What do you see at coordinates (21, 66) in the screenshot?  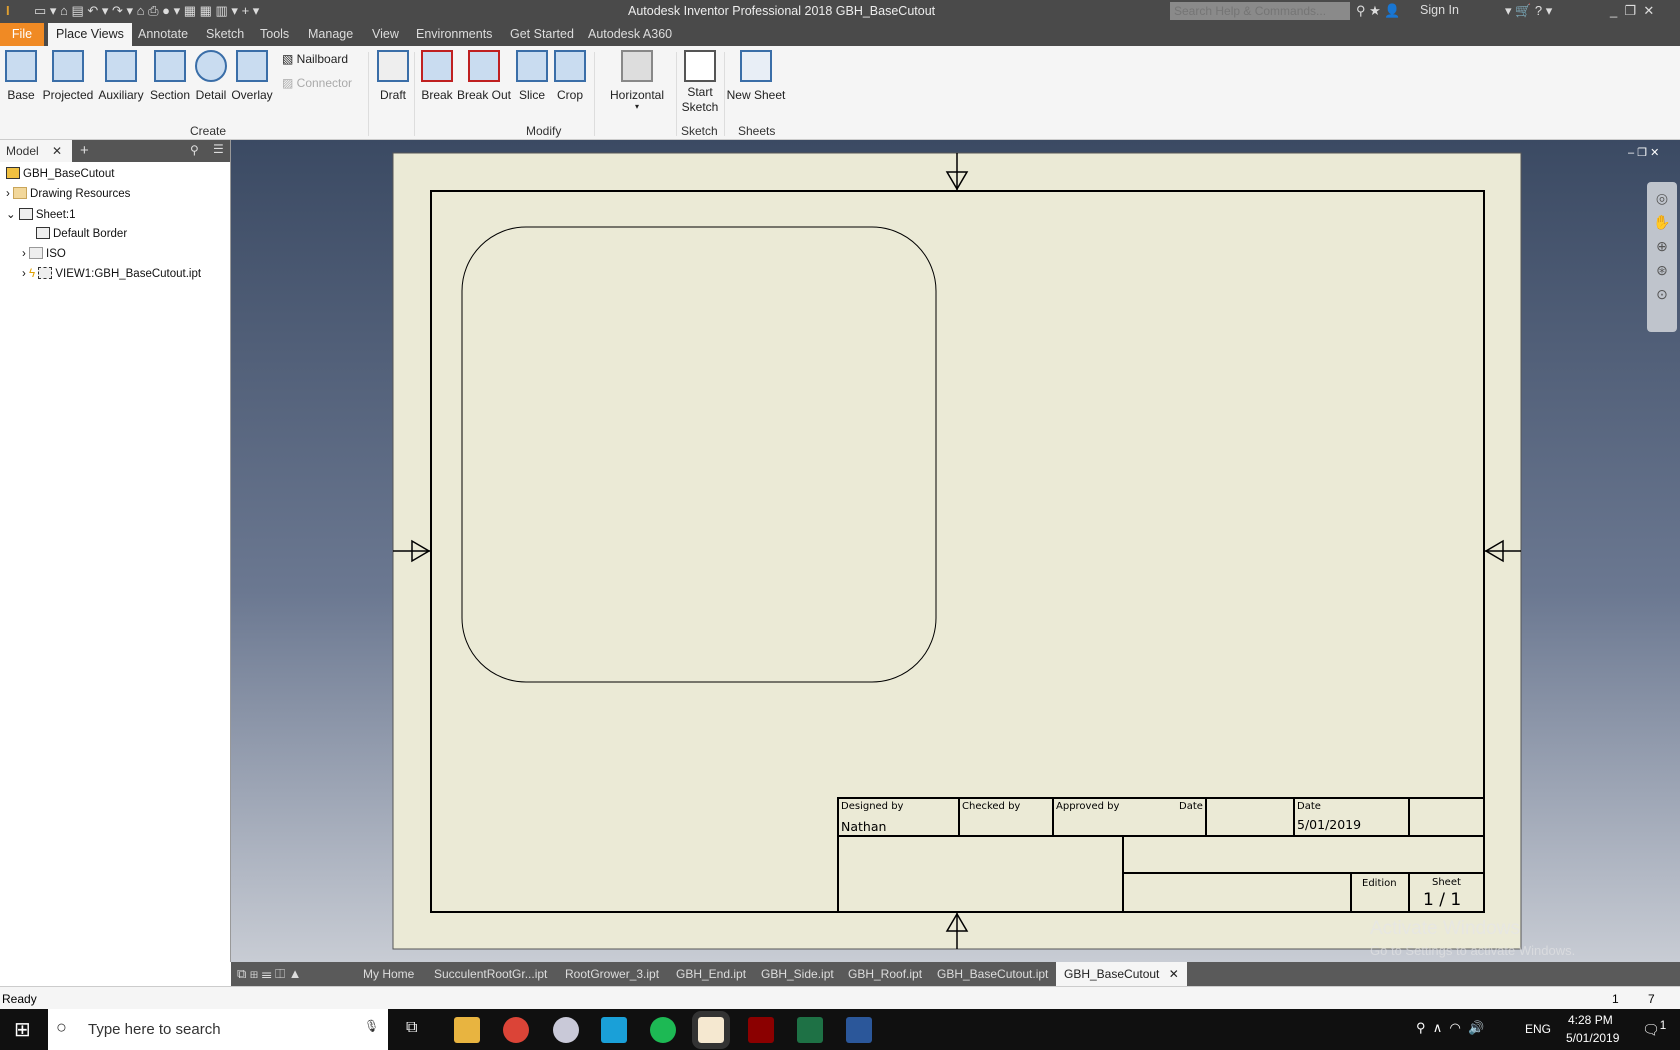 I see `base-view-icon` at bounding box center [21, 66].